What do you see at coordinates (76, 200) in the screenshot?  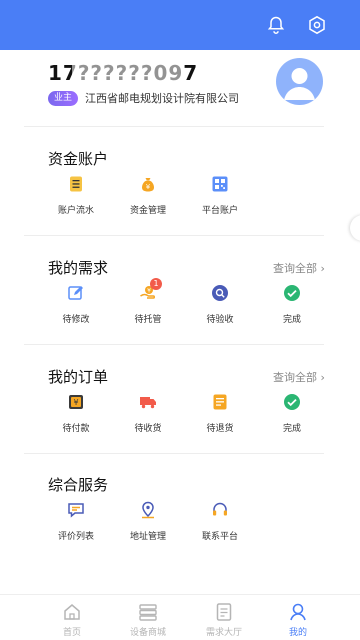 I see `funds-item-ledger: 账户流水` at bounding box center [76, 200].